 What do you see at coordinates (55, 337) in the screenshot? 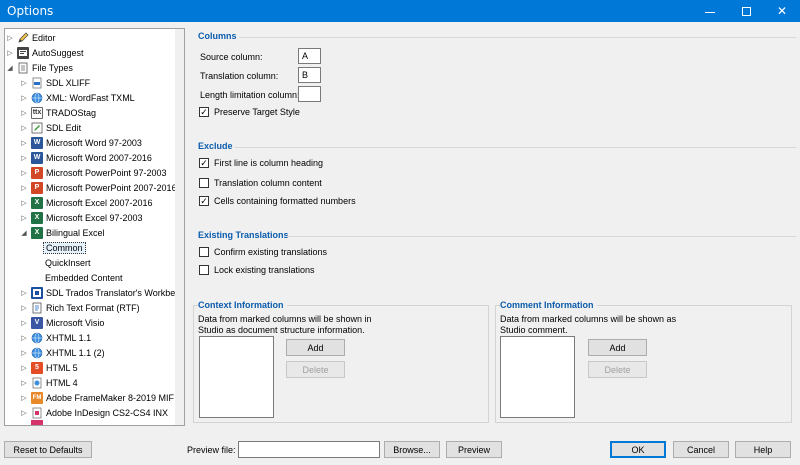
I see `tree-item-xhtml-11: ▷ XHTML 1.1` at bounding box center [55, 337].